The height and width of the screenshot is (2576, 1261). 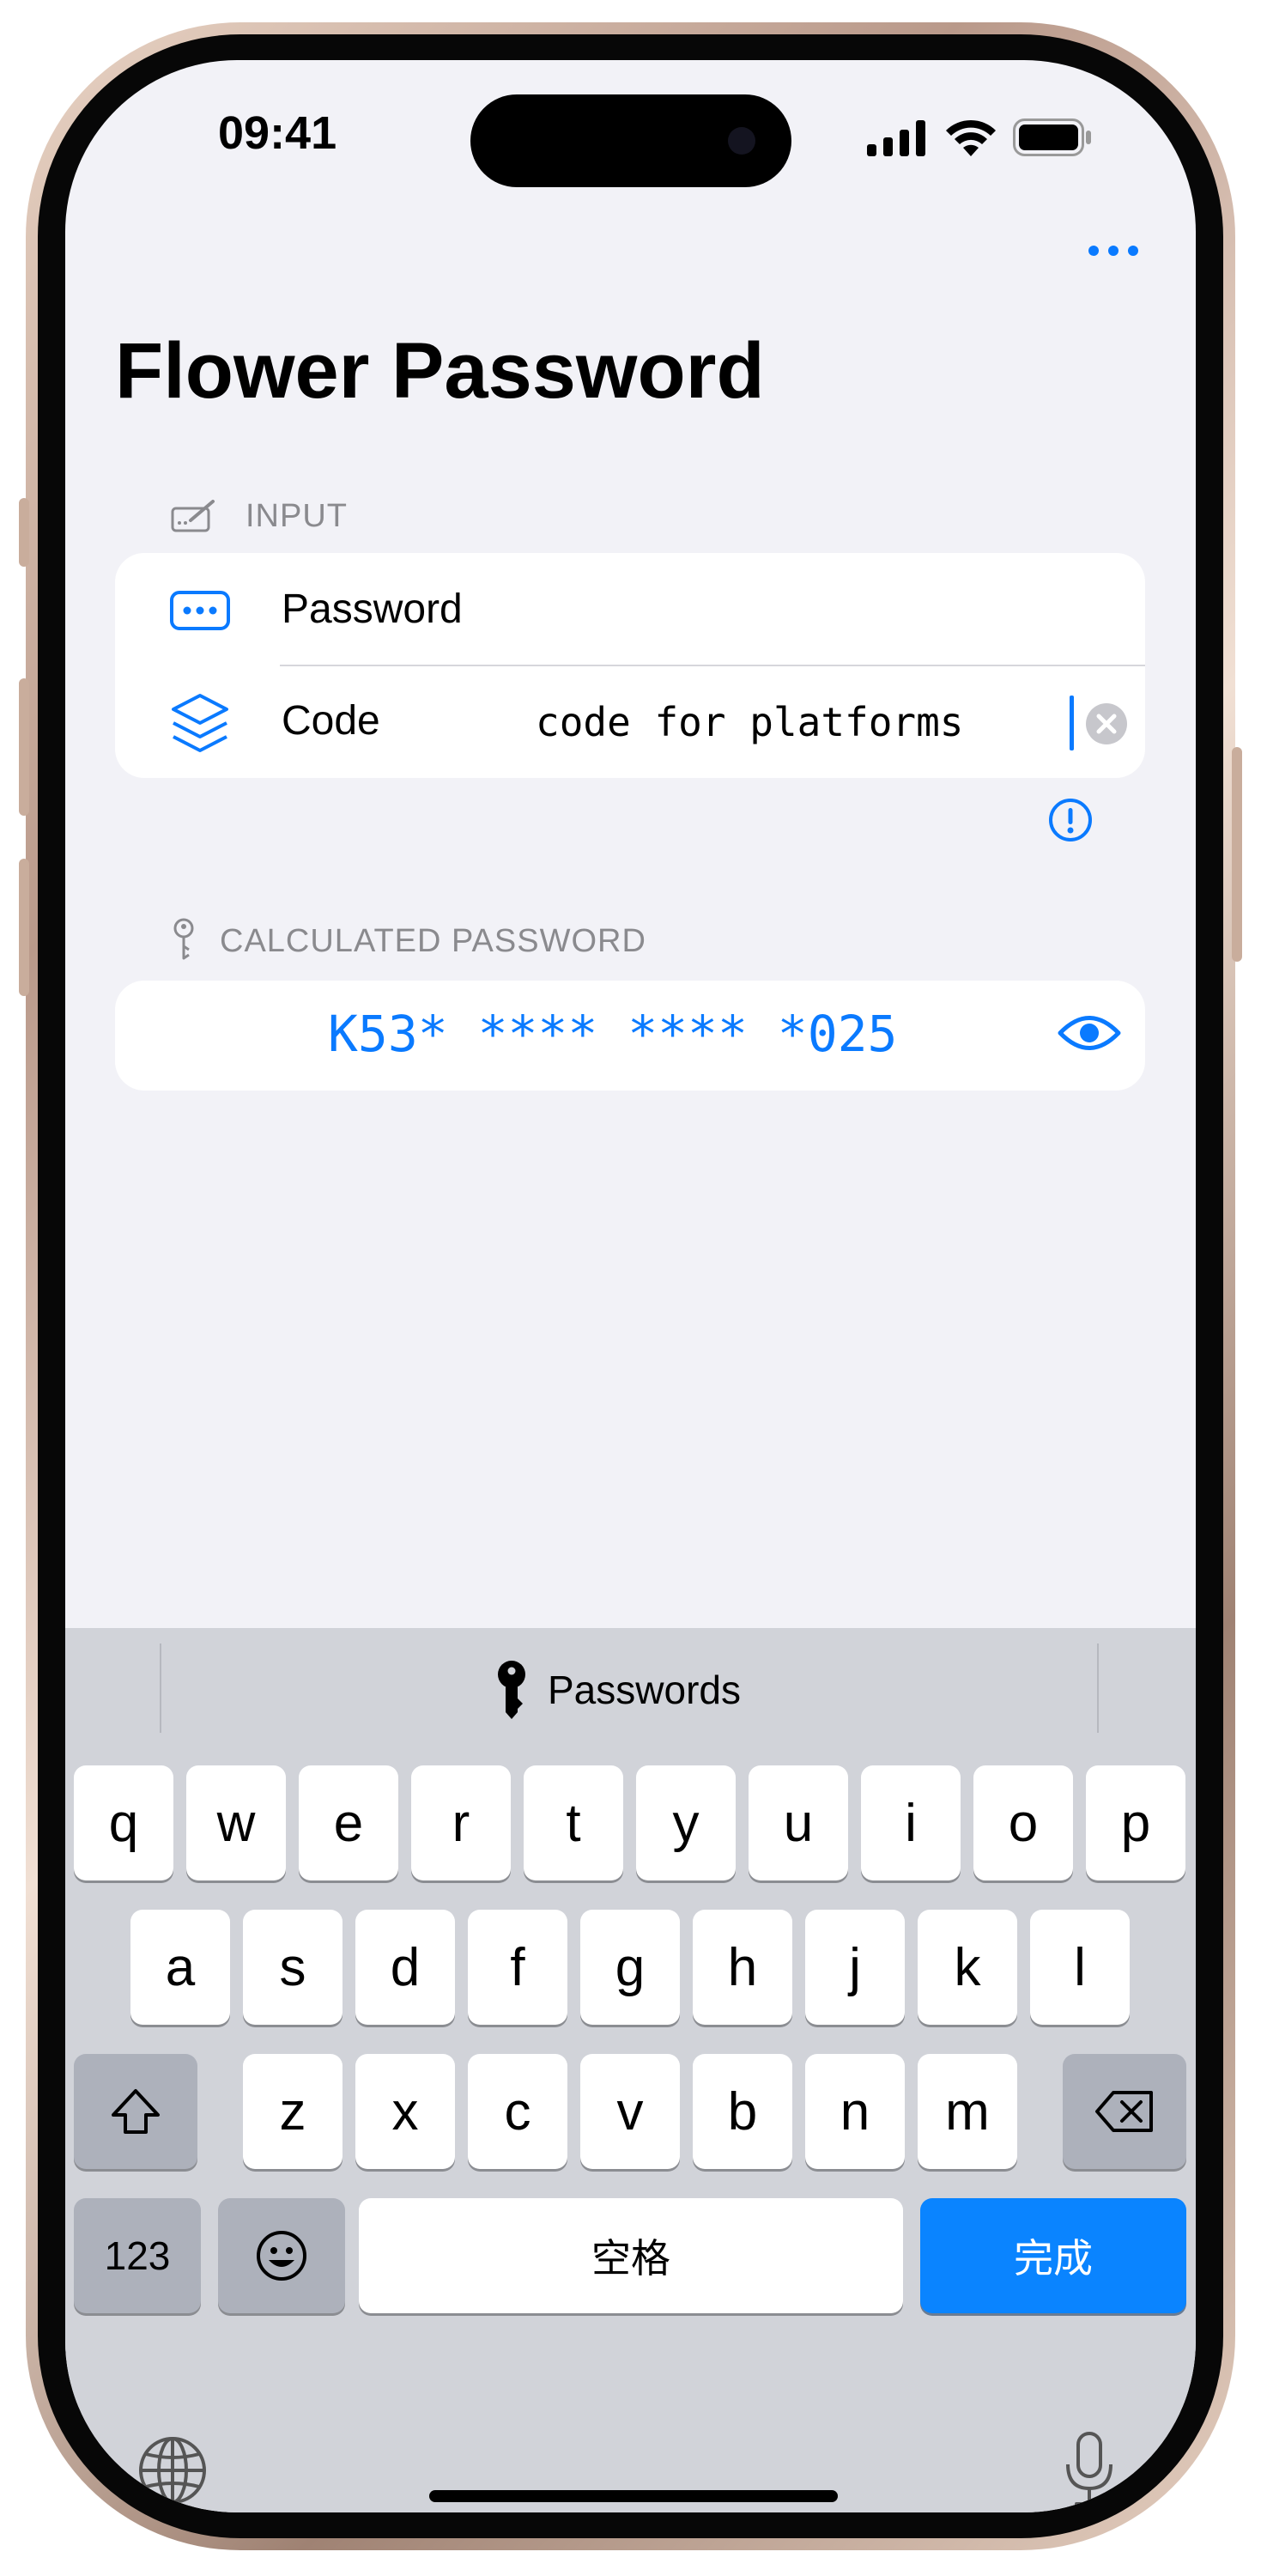 I want to click on key-d: d, so click(x=405, y=1967).